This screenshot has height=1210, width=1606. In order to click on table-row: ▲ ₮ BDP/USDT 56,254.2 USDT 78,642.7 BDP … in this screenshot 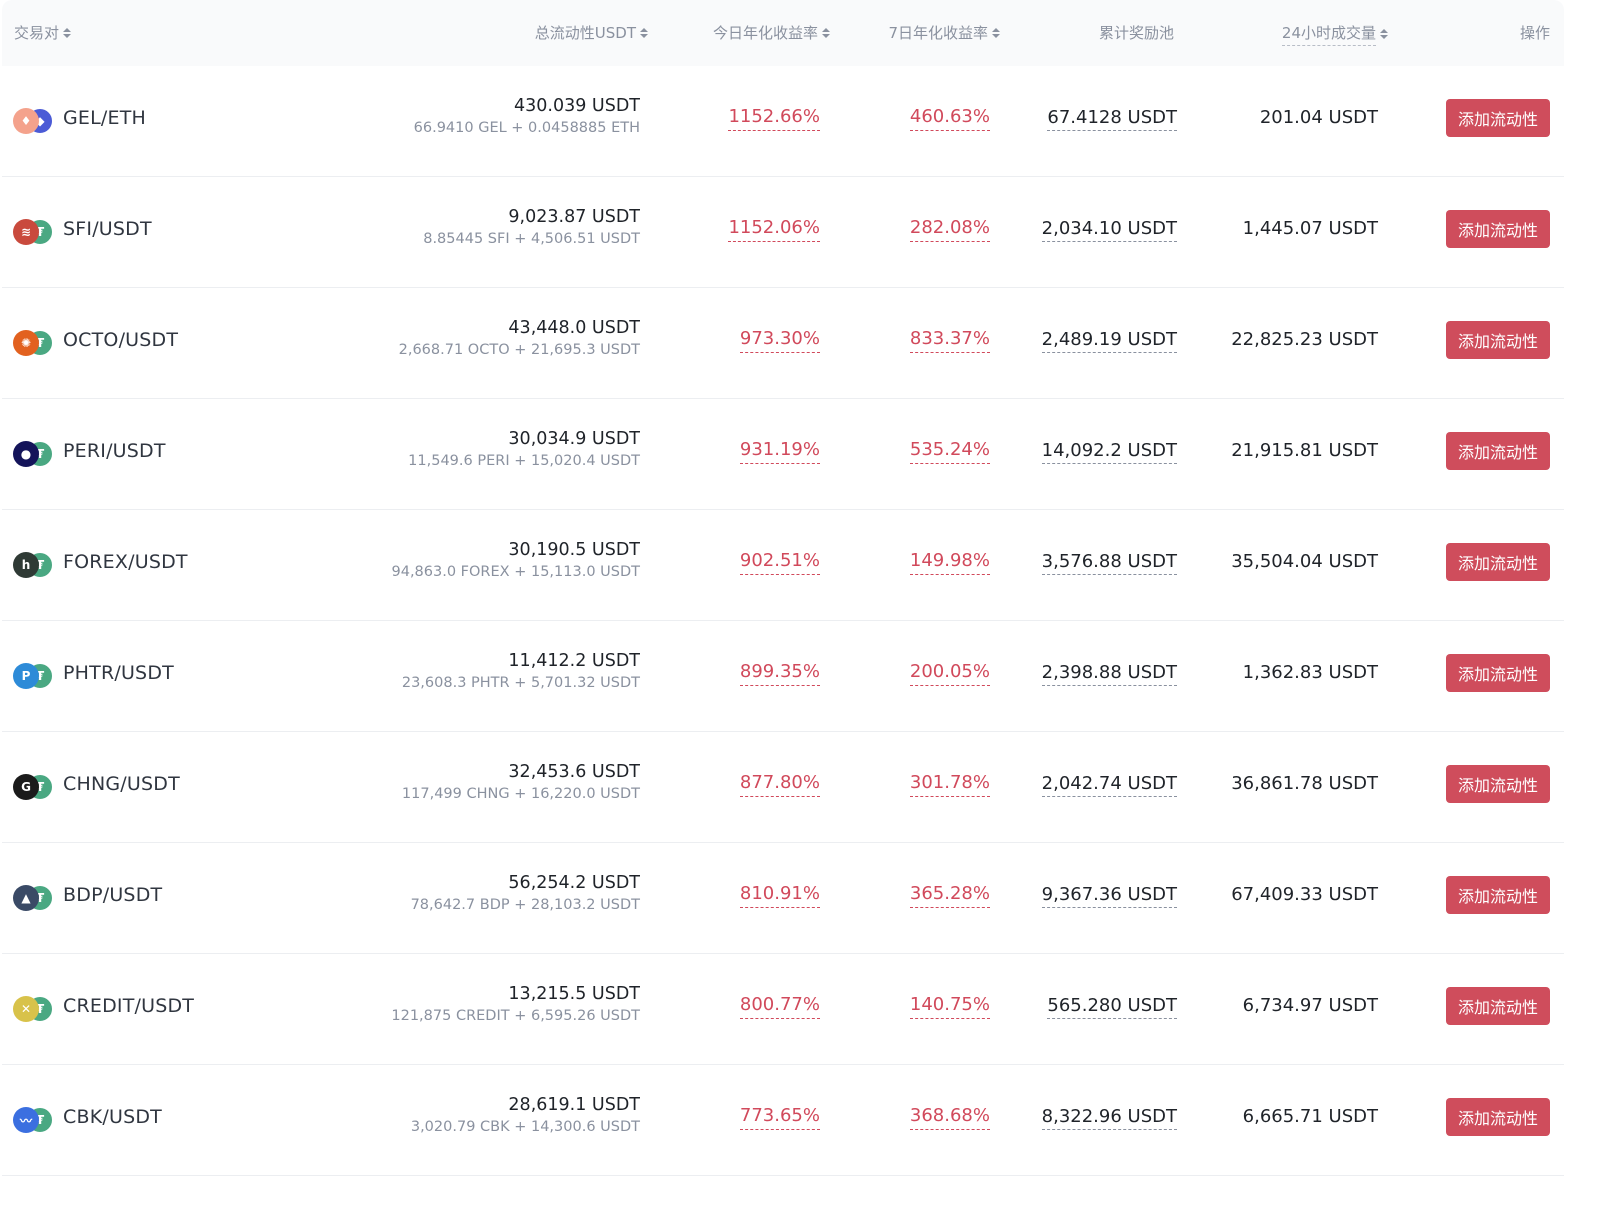, I will do `click(783, 898)`.